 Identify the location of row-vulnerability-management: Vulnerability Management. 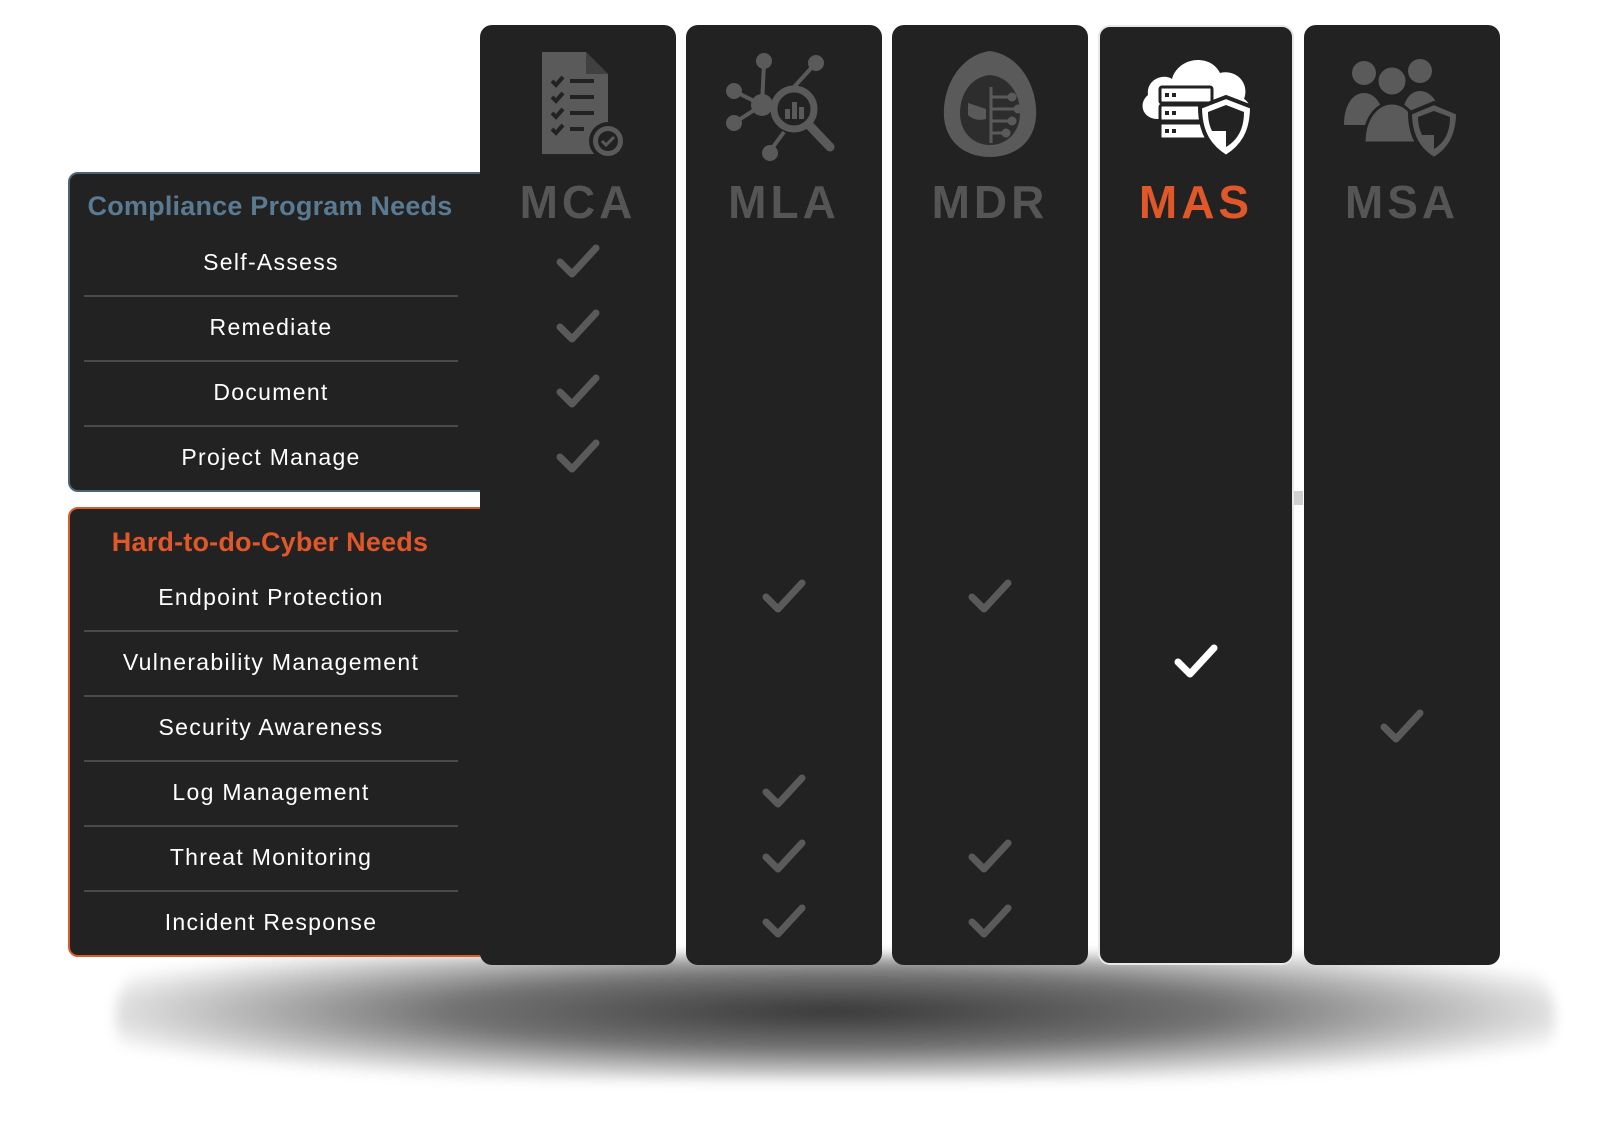
(271, 663).